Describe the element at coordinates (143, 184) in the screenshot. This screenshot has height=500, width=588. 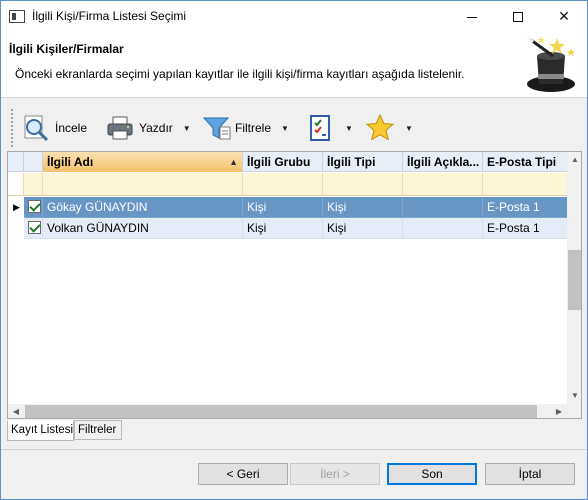
I see `filter-cell-ilgili-adi` at that location.